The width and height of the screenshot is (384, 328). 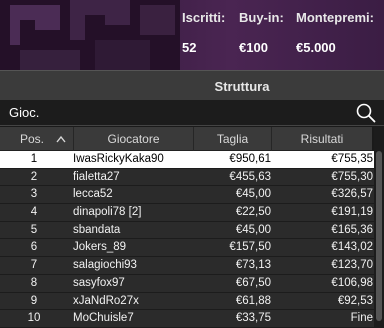 I want to click on row-player: fialetta27, so click(x=96, y=176).